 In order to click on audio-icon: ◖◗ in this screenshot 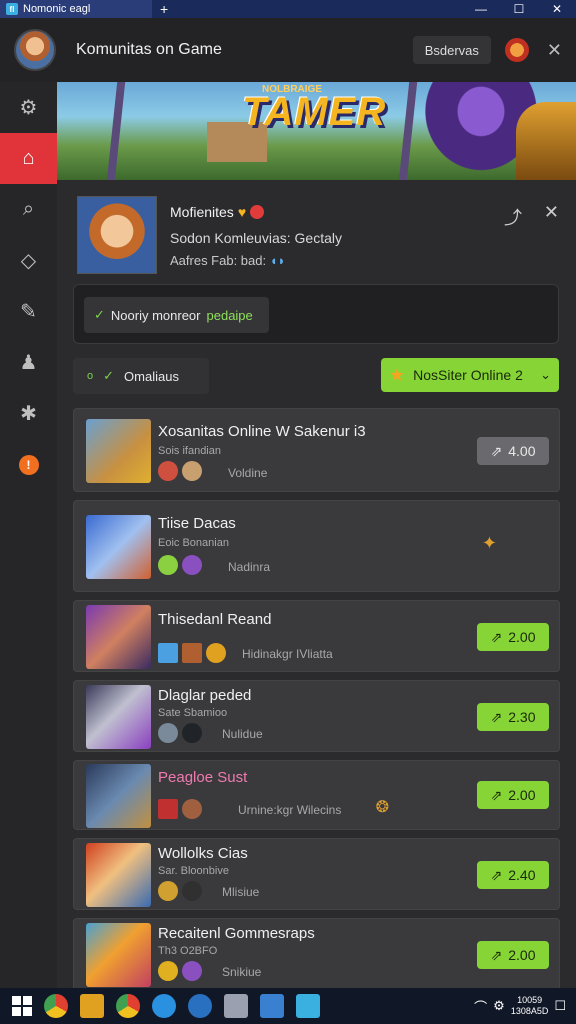, I will do `click(277, 260)`.